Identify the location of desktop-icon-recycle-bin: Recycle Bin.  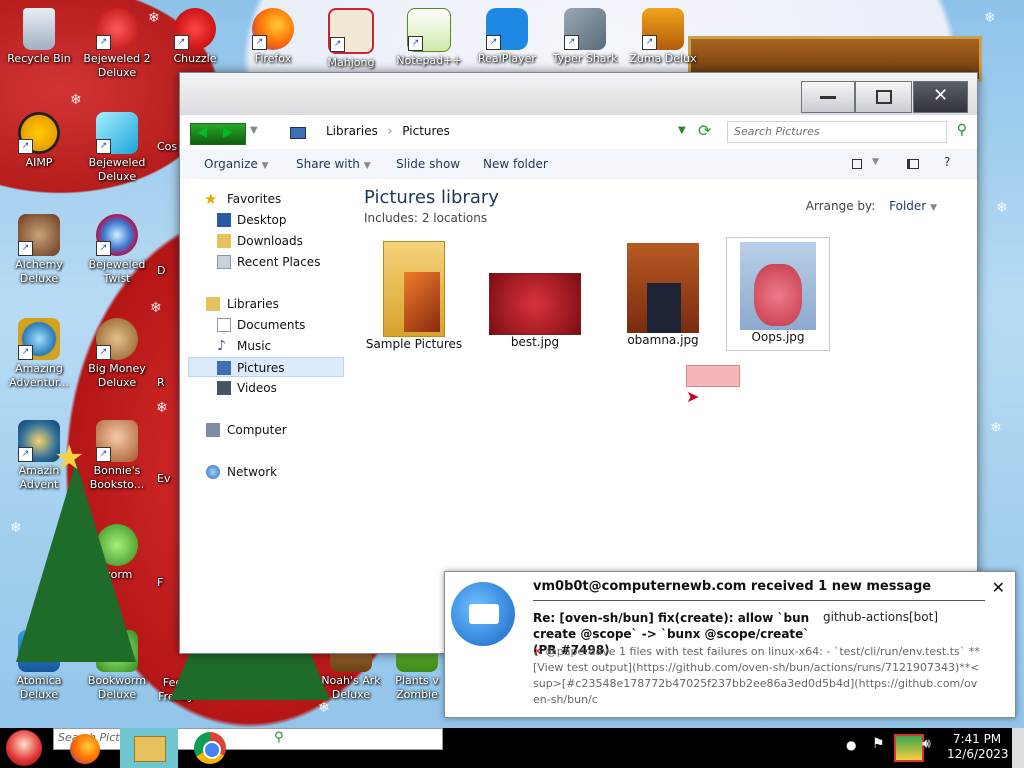
(39, 37).